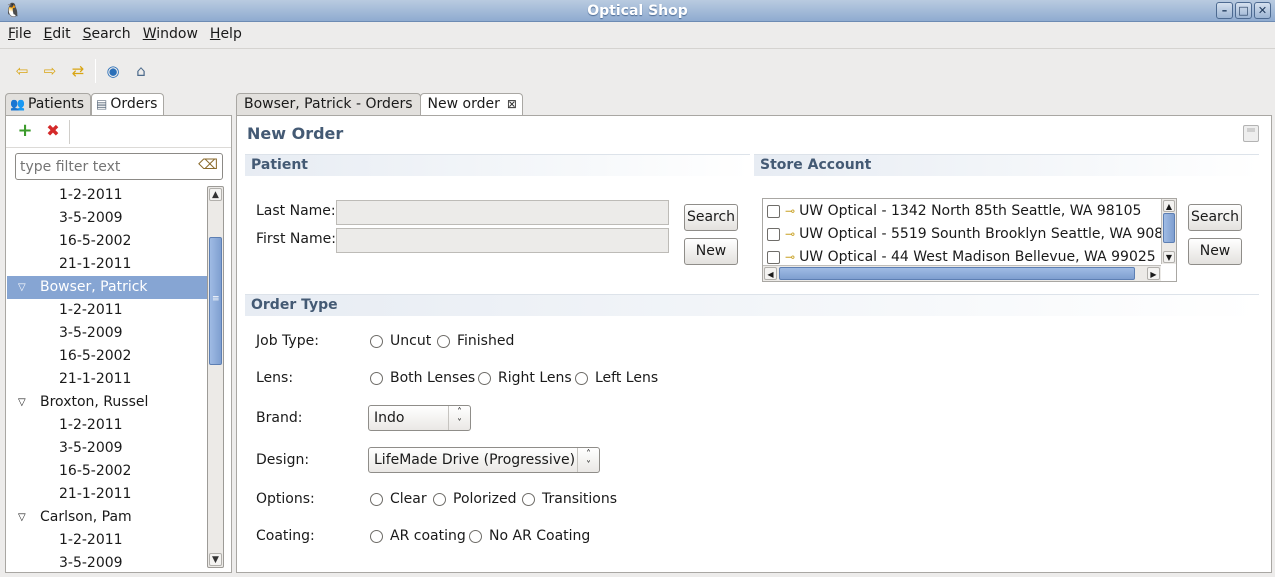 The height and width of the screenshot is (577, 1275). Describe the element at coordinates (208, 165) in the screenshot. I see `clear-filter-icon: ⌫` at that location.